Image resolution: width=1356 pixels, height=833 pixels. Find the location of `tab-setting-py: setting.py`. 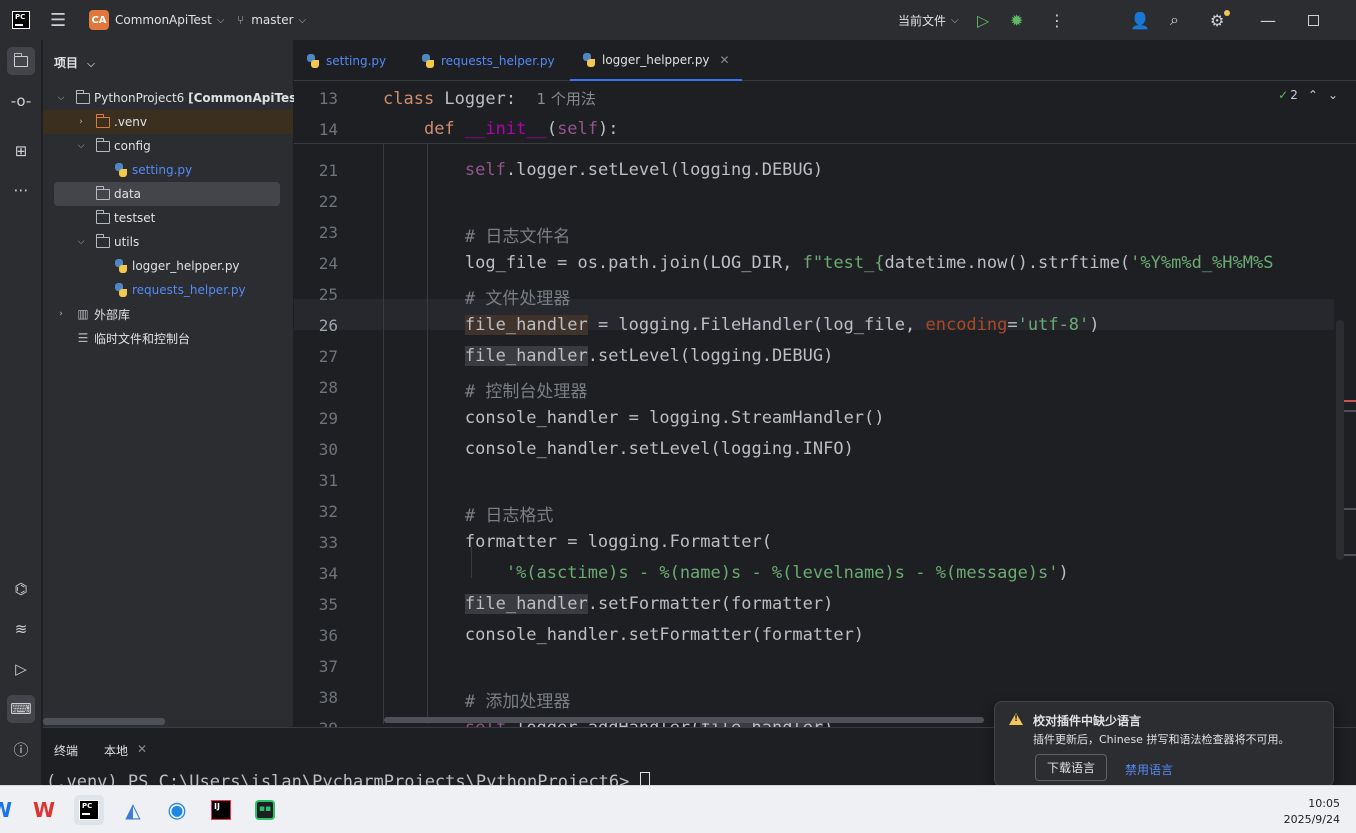

tab-setting-py: setting.py is located at coordinates (346, 60).